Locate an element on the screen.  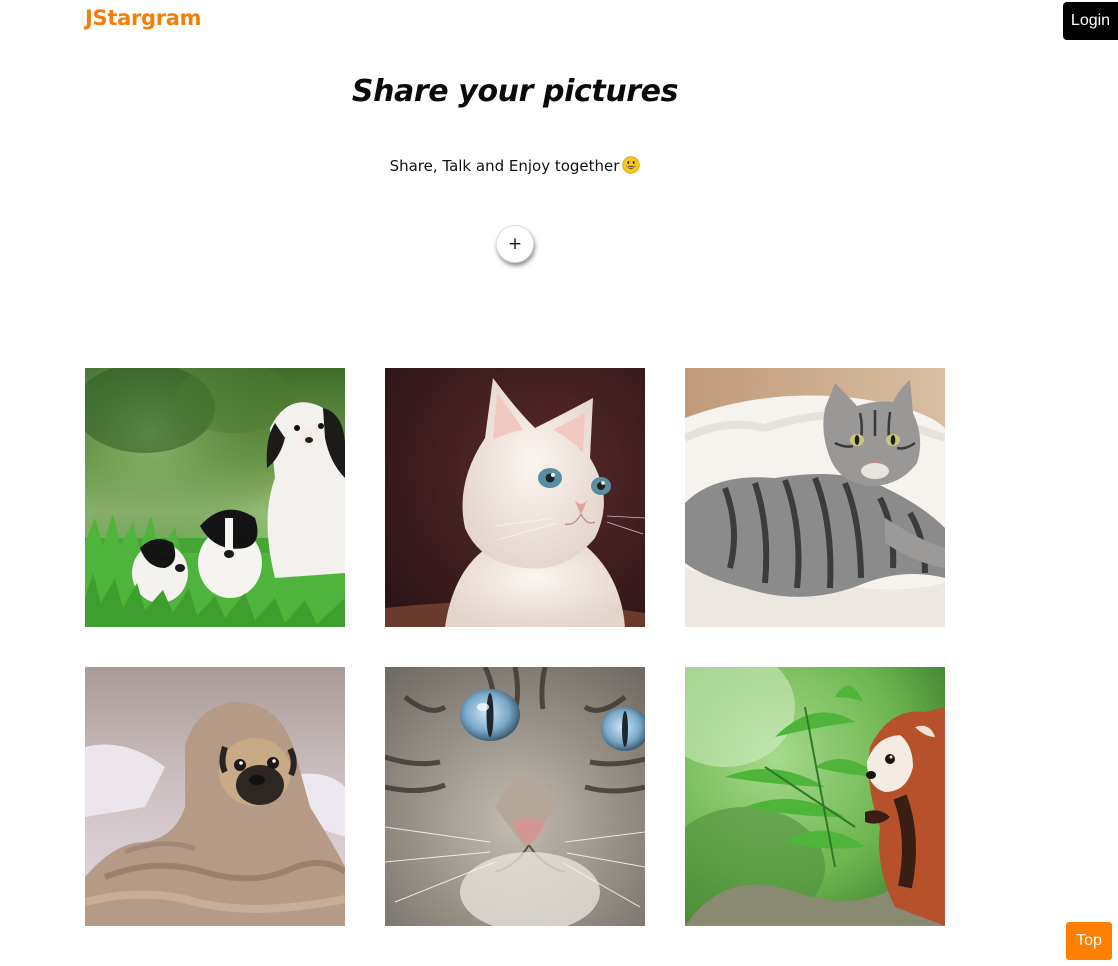
login-button: Login is located at coordinates (1090, 21).